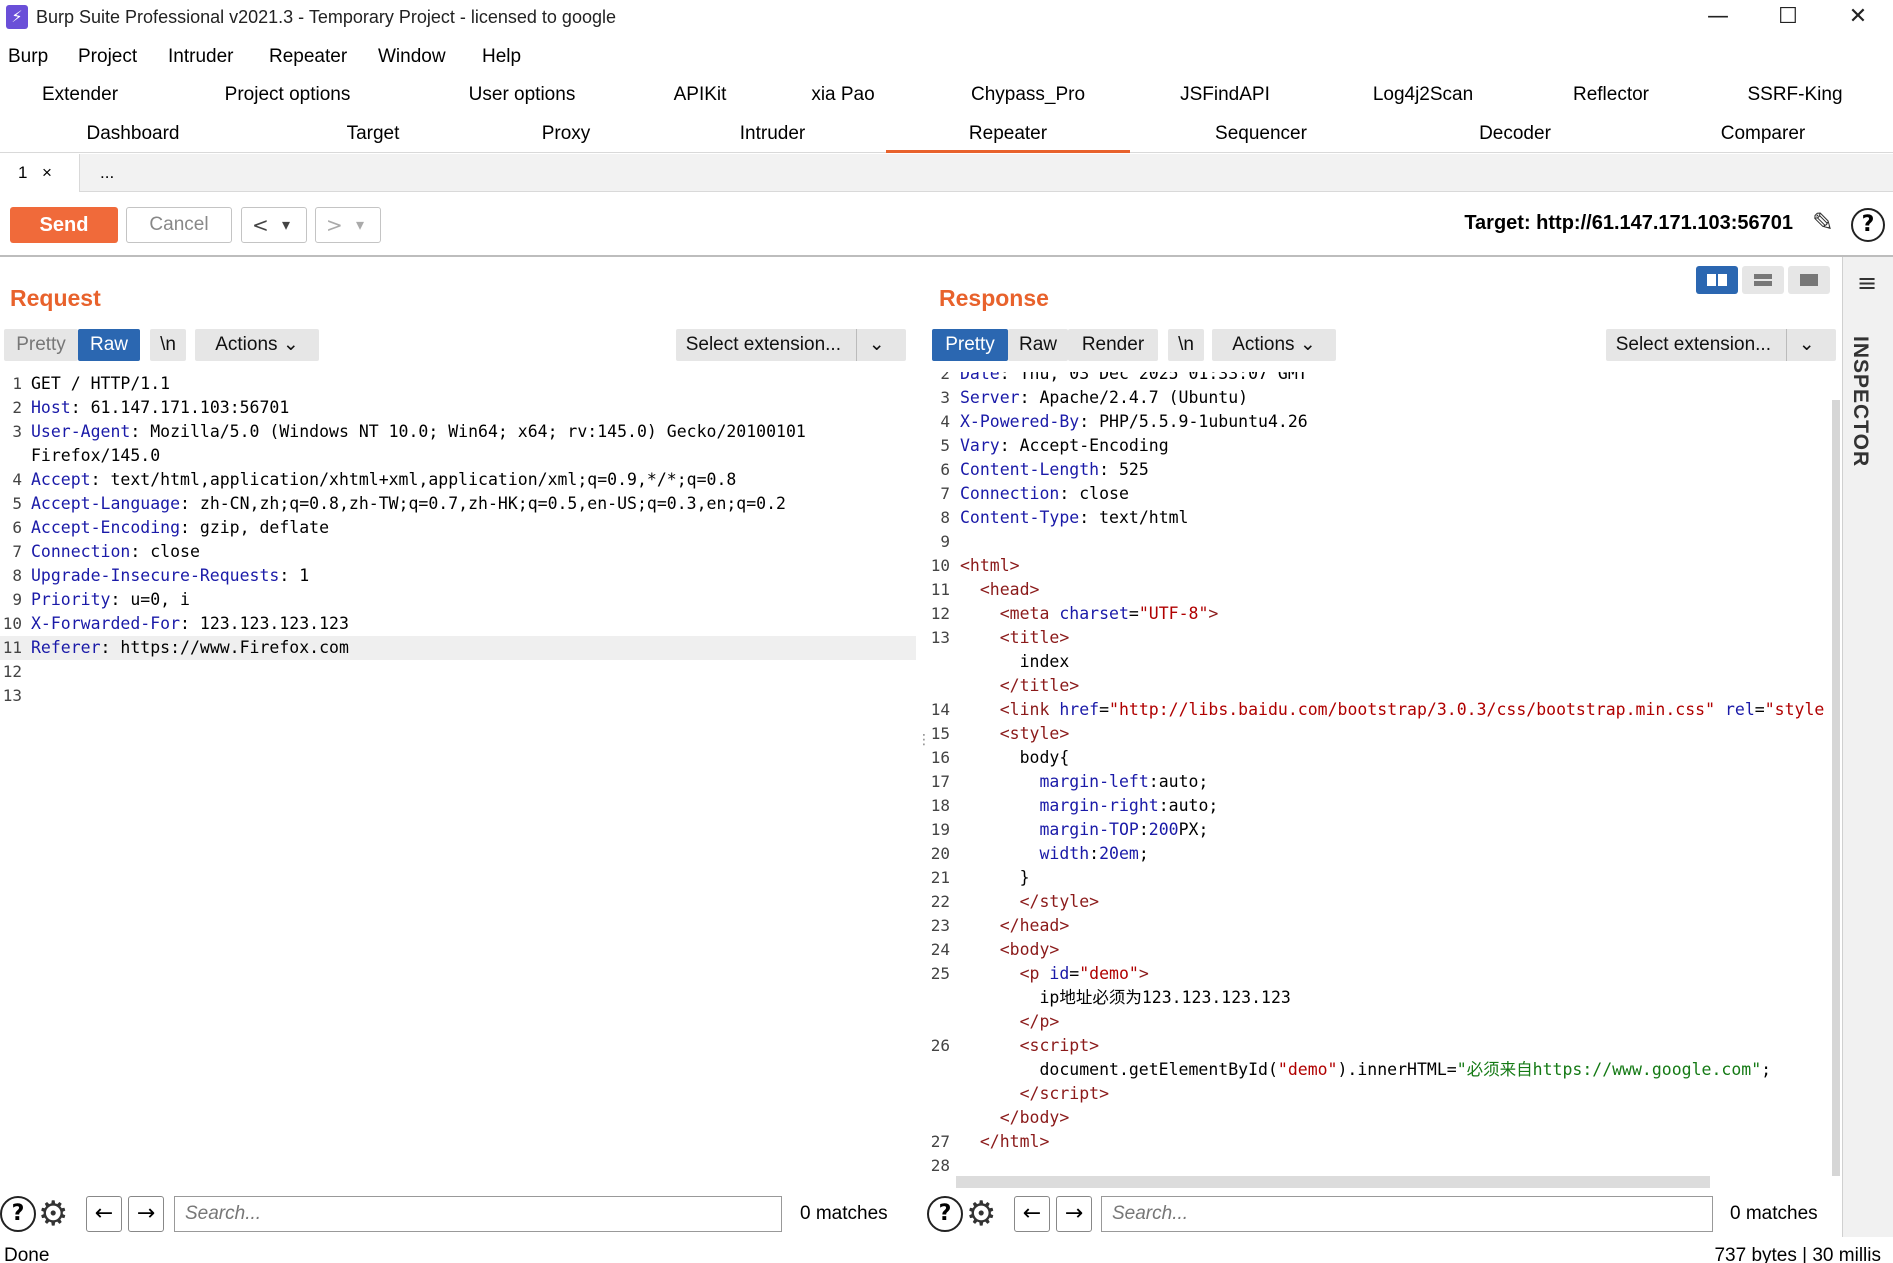 This screenshot has width=1893, height=1263. What do you see at coordinates (1380, 470) in the screenshot?
I see `response-line: 6 Content-Length: 525` at bounding box center [1380, 470].